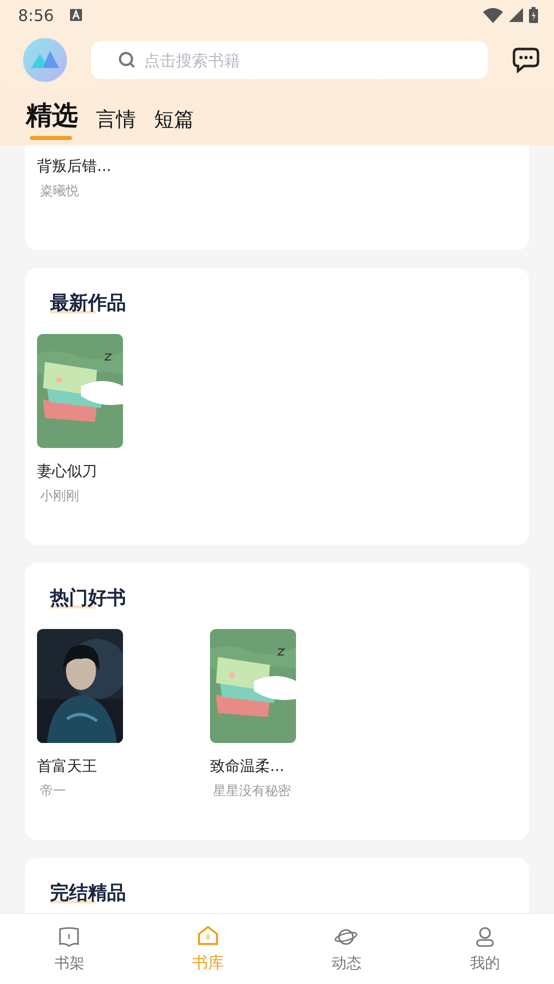 The width and height of the screenshot is (554, 984). What do you see at coordinates (60, 496) in the screenshot?
I see `book-author: 小刚刚` at bounding box center [60, 496].